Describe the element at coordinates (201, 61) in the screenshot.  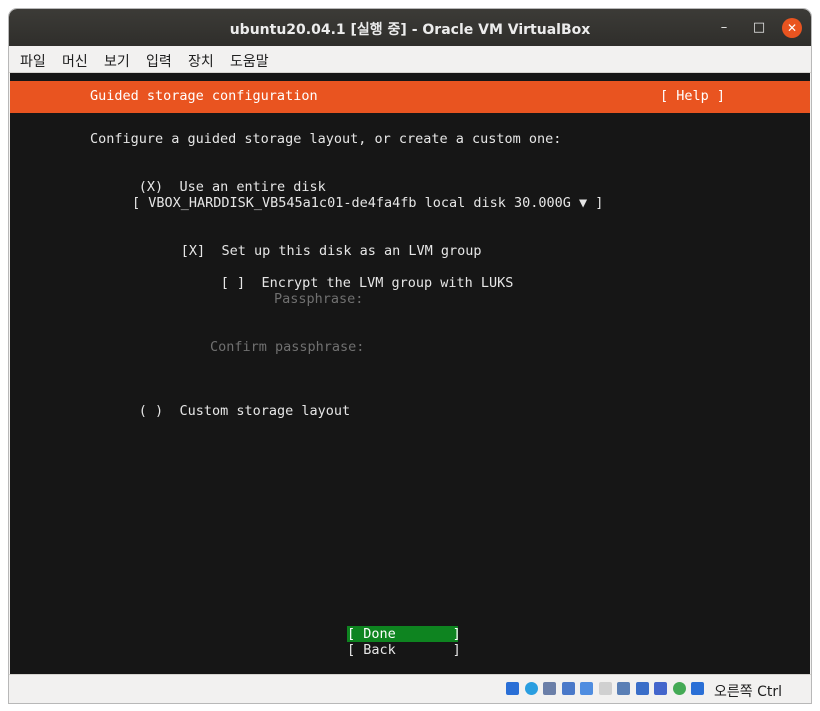
I see `menu-devices: 장치` at that location.